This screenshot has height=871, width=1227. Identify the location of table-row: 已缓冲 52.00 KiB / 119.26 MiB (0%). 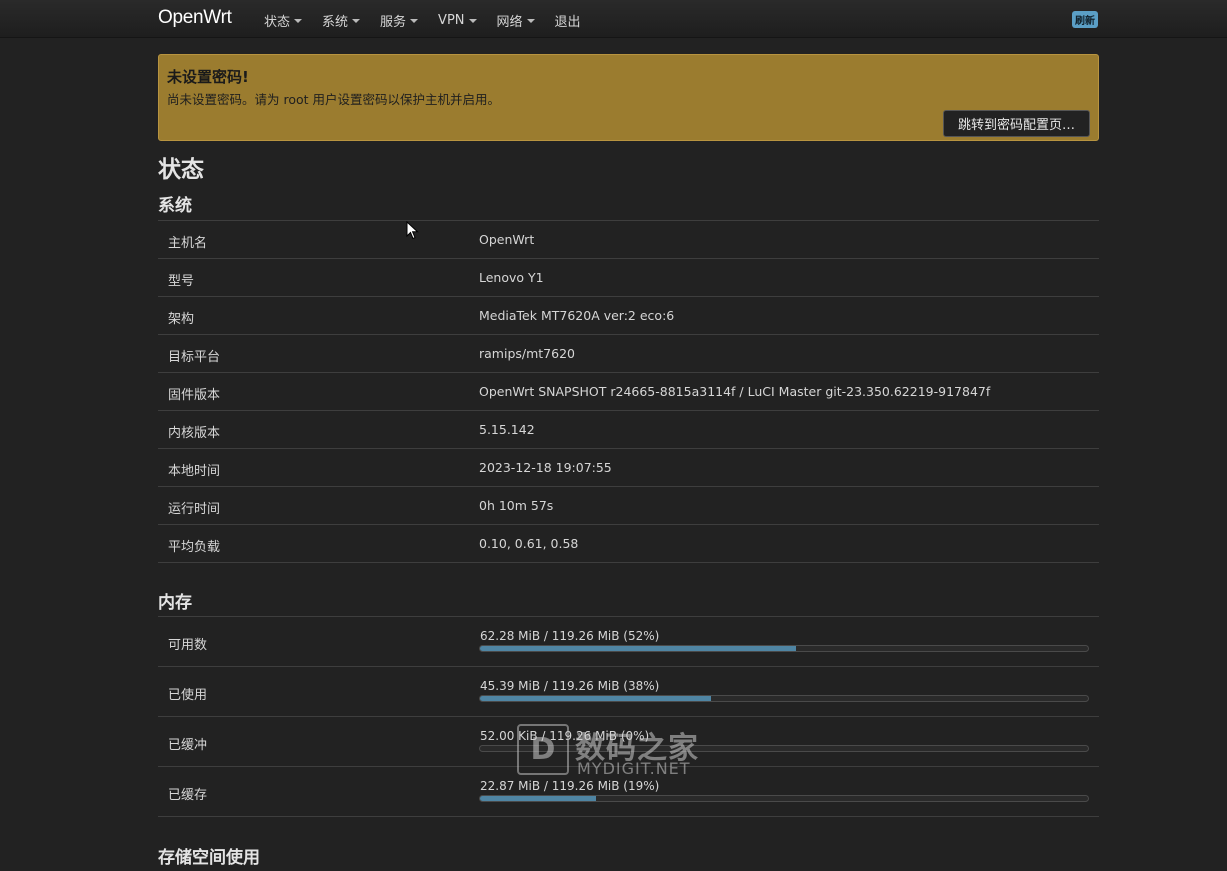
(628, 742).